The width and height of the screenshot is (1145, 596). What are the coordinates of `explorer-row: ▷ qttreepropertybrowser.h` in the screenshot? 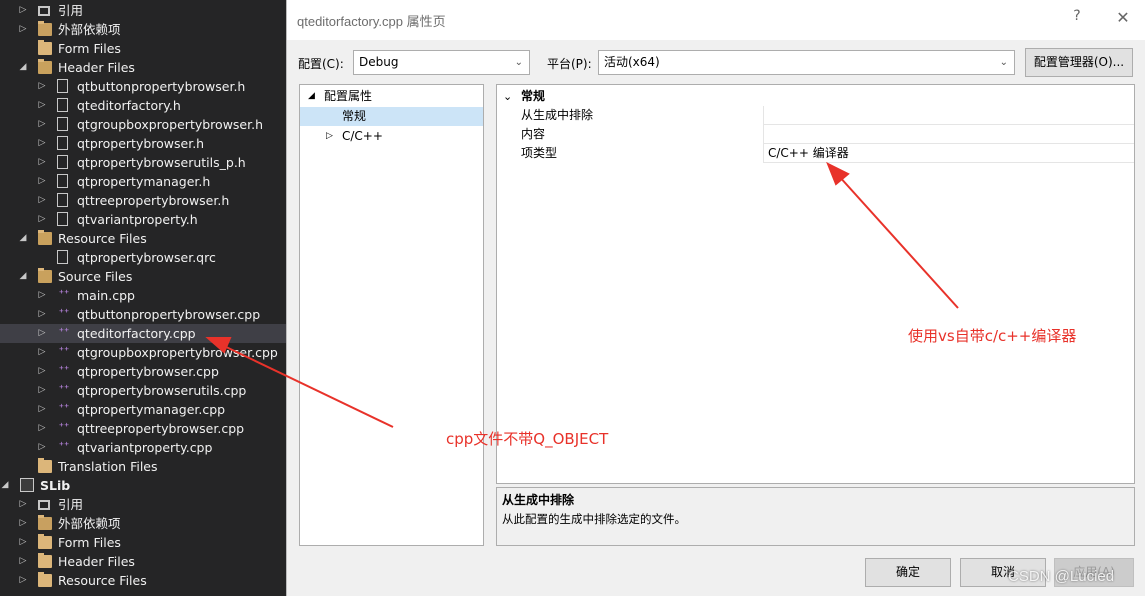 It's located at (143, 200).